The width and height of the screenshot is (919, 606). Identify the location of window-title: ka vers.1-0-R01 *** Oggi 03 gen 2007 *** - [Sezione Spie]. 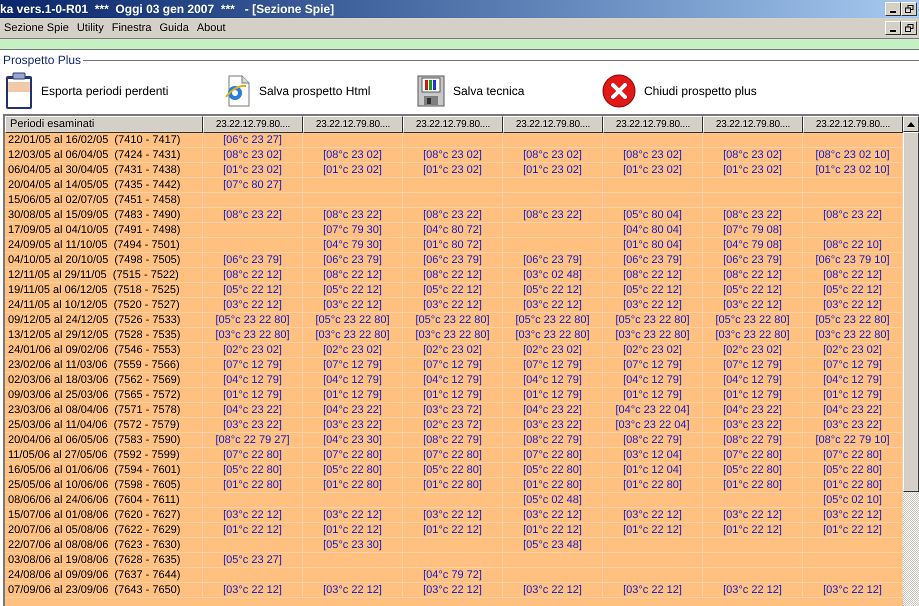
(168, 9).